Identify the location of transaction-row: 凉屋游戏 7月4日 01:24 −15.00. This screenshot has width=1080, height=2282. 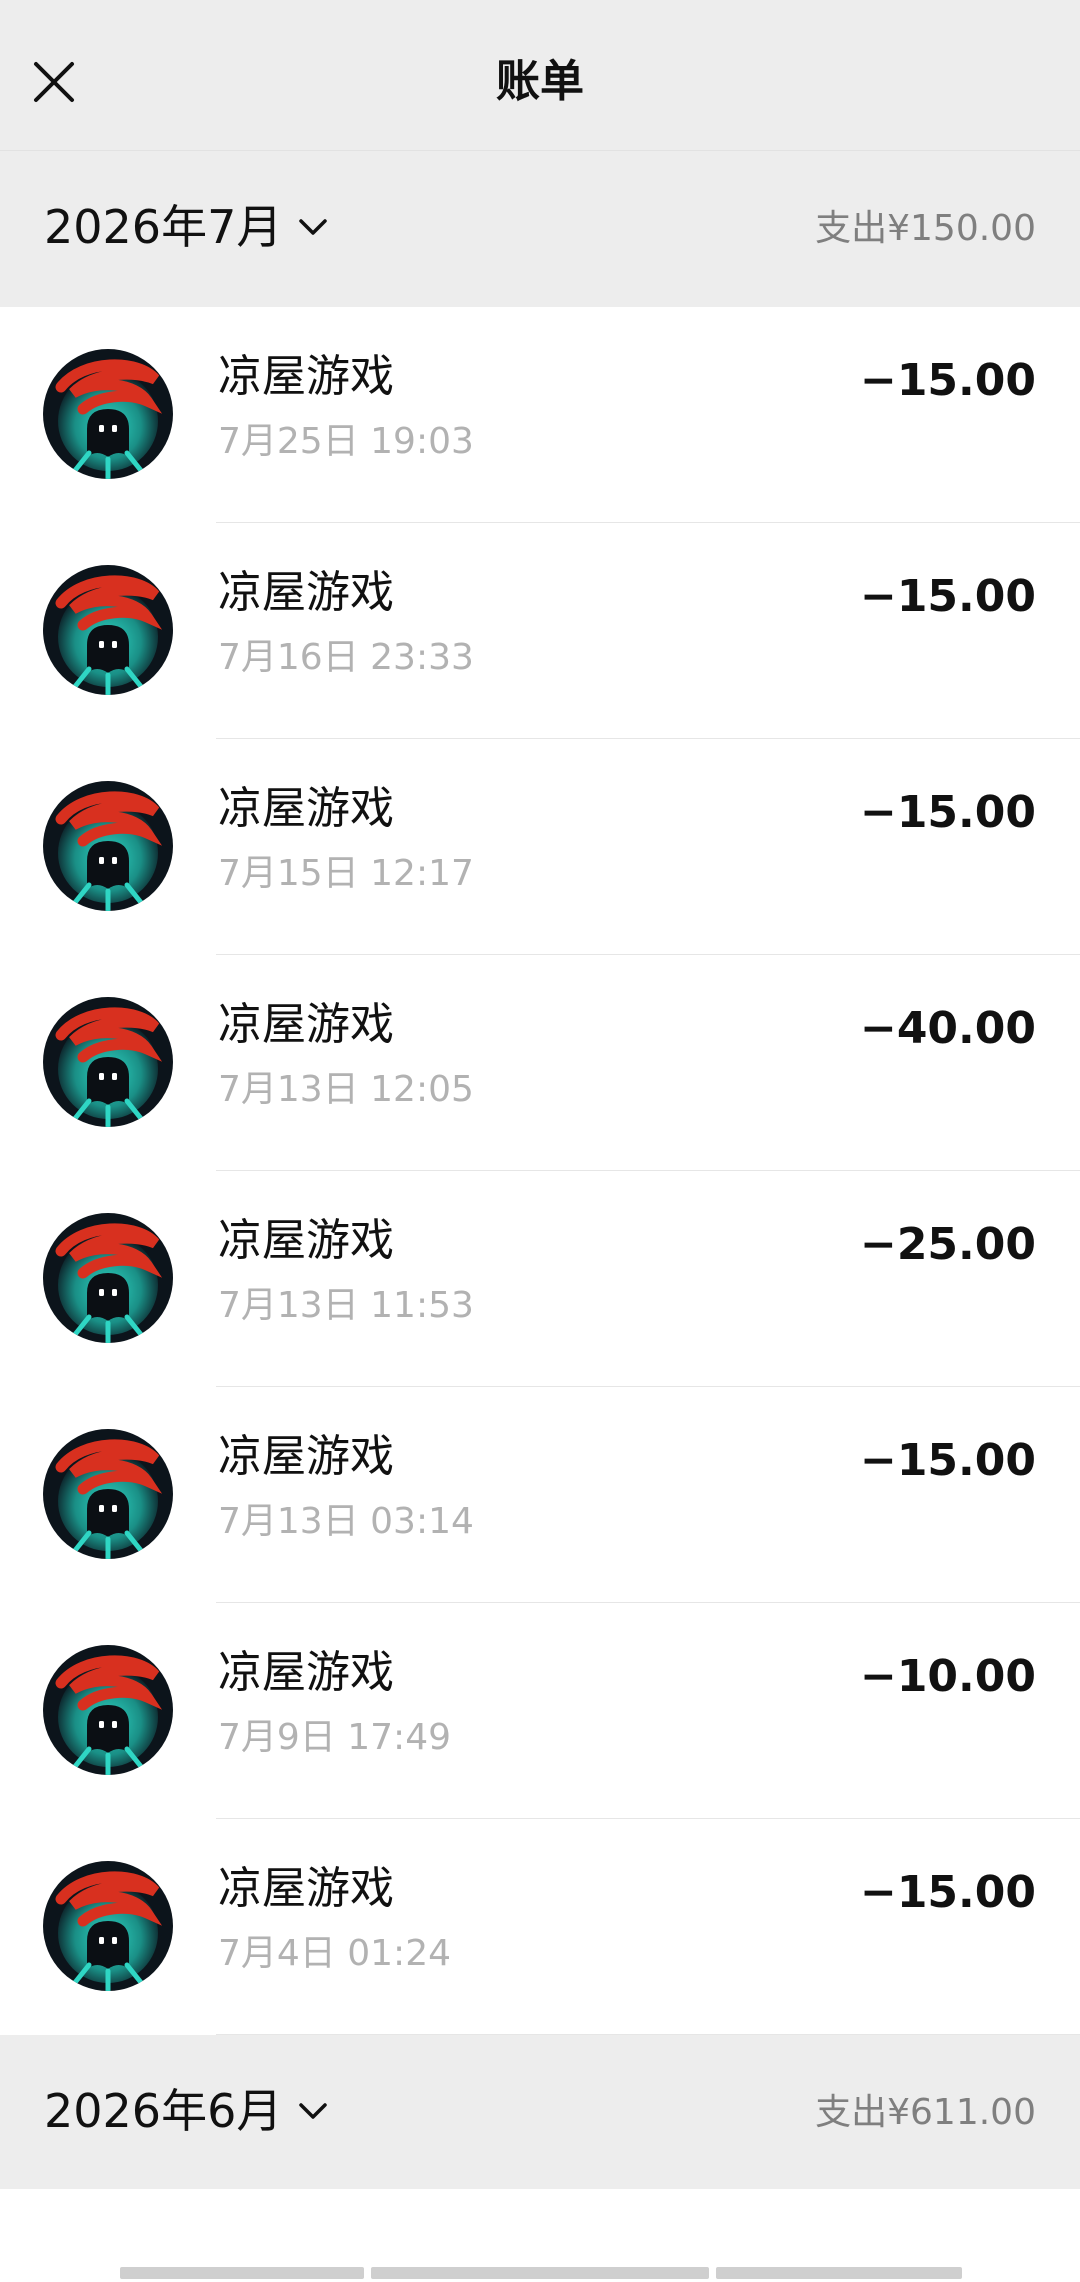
(540, 1927).